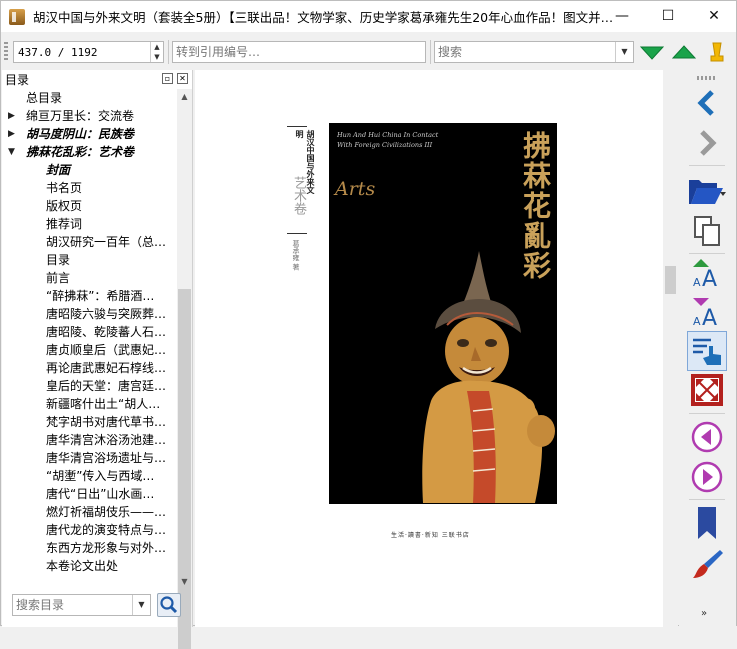 The width and height of the screenshot is (737, 649). What do you see at coordinates (89, 188) in the screenshot?
I see `toc-item: 书名页` at bounding box center [89, 188].